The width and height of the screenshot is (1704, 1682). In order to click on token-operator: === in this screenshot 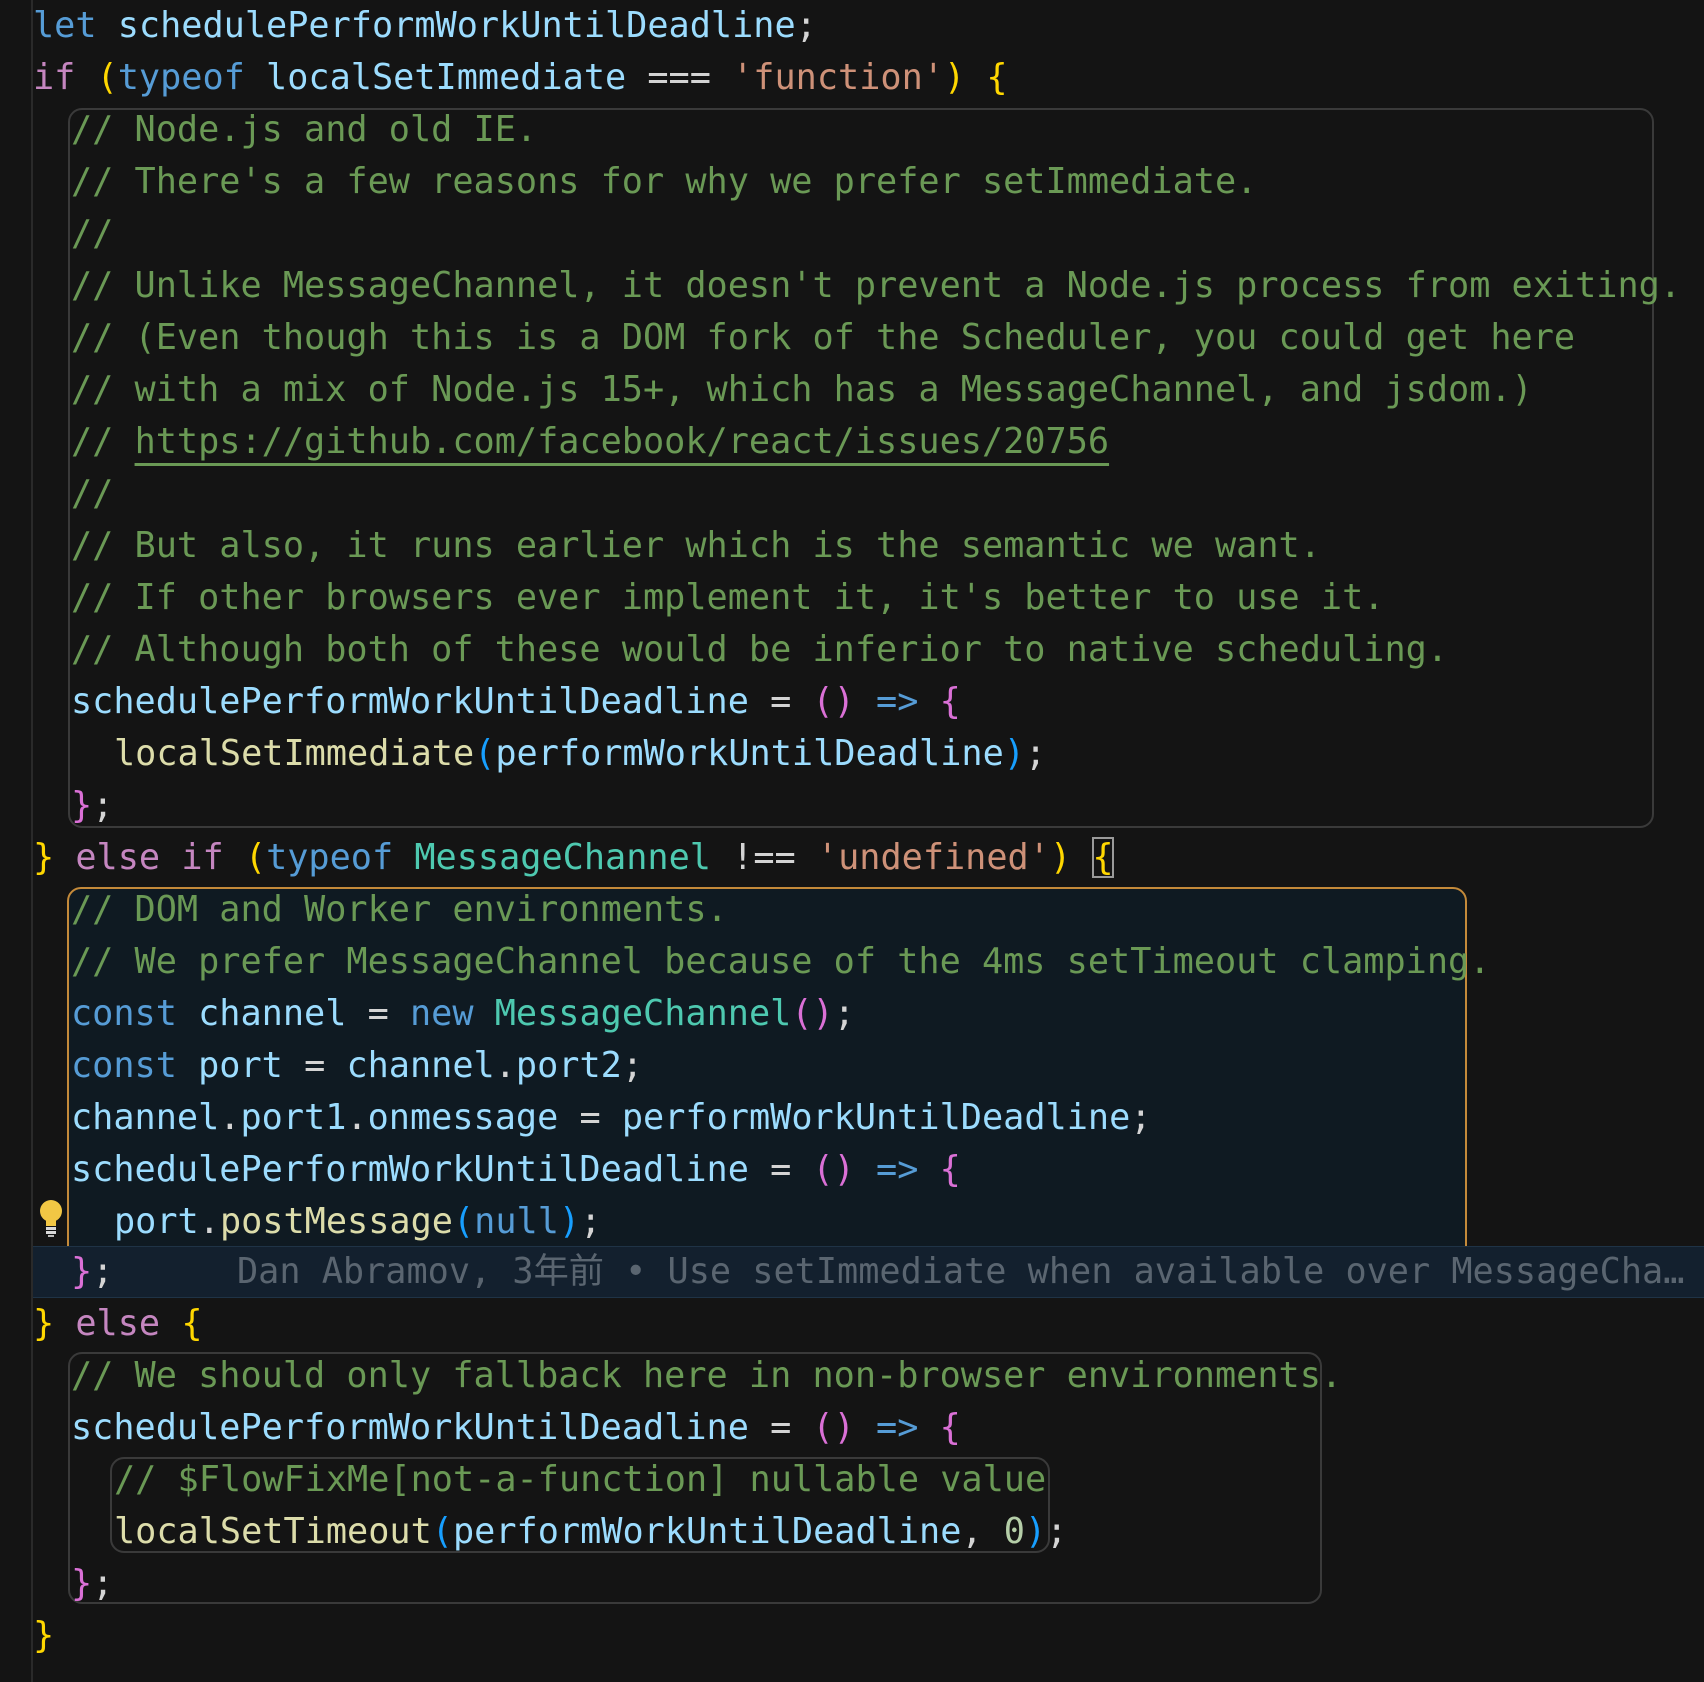, I will do `click(679, 77)`.